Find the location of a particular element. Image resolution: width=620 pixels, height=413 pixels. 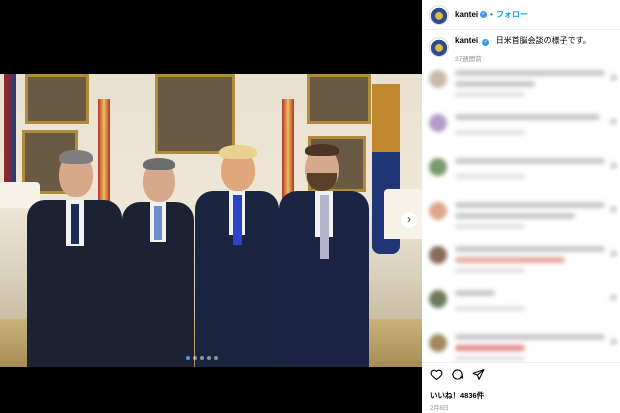

post-actions: いいね！4836件 2月8日 is located at coordinates (521, 387).